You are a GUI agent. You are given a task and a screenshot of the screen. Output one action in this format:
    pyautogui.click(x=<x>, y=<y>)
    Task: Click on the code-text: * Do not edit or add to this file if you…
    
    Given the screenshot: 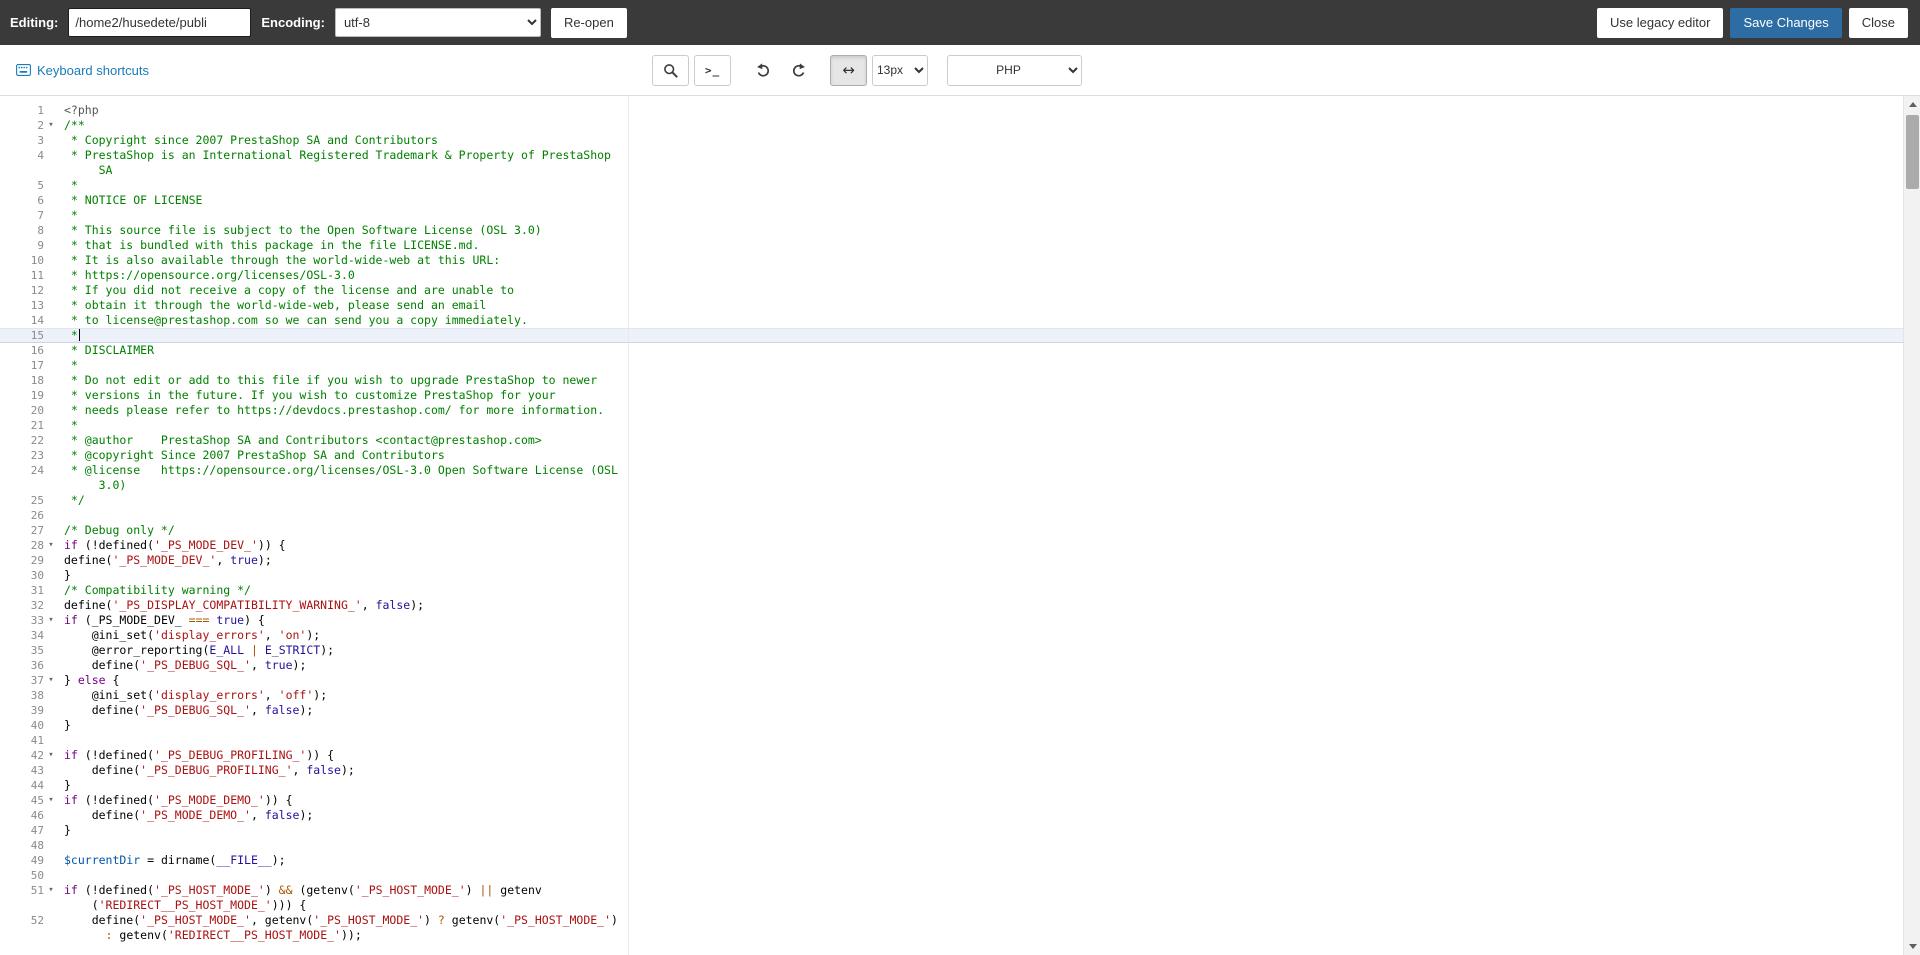 What is the action you would take?
    pyautogui.click(x=980, y=380)
    